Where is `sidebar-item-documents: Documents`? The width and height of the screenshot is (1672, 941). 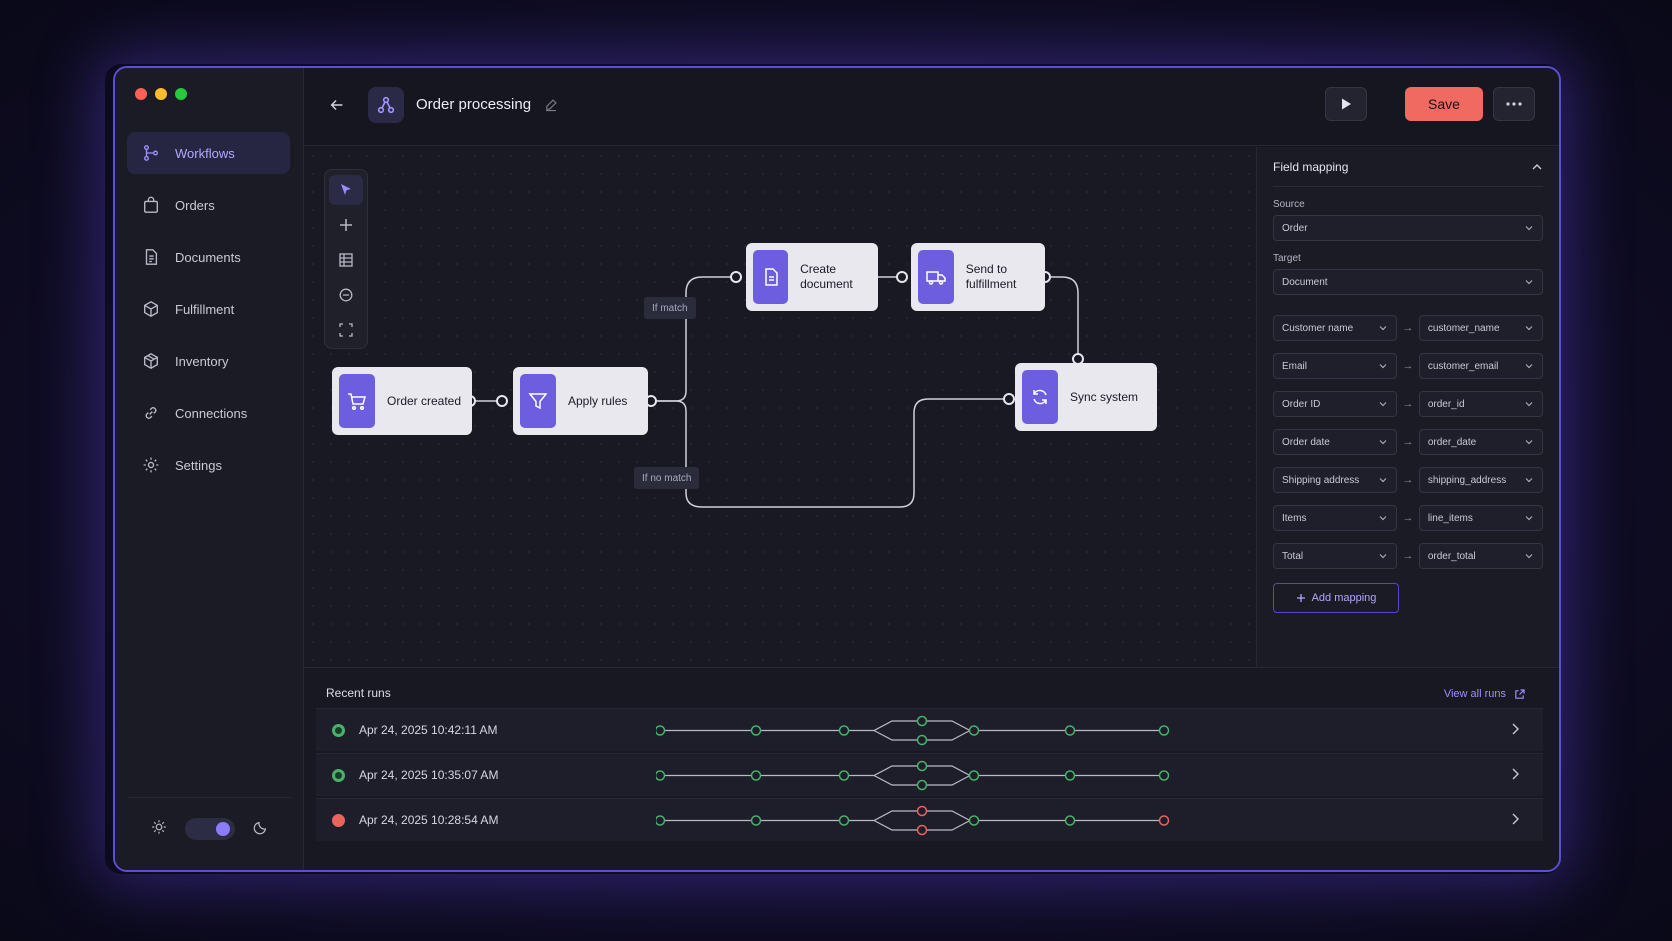 sidebar-item-documents: Documents is located at coordinates (208, 257).